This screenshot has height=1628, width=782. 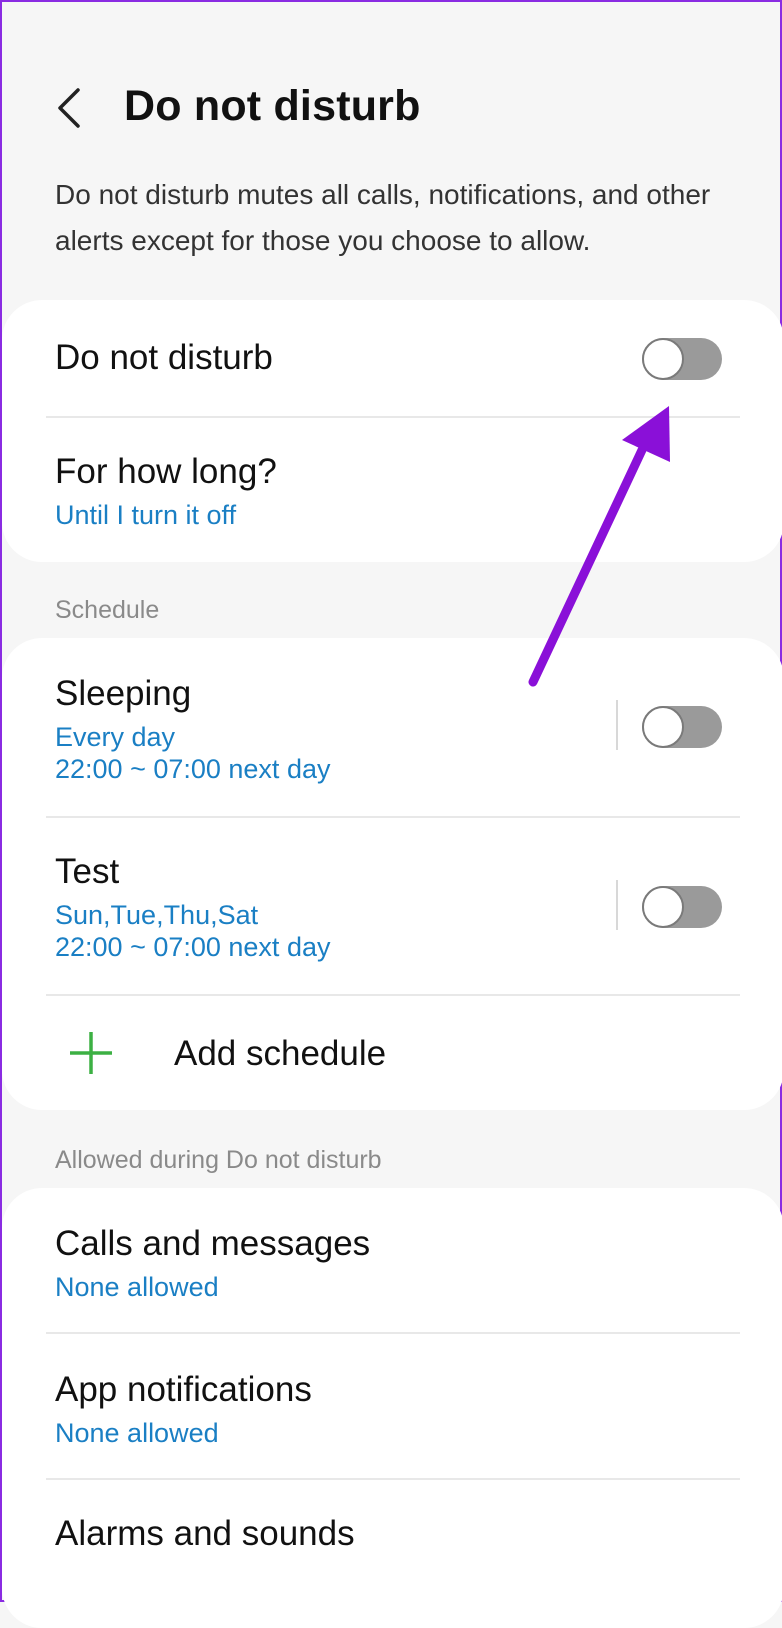 I want to click on schedule-toggle-sleeping, so click(x=682, y=727).